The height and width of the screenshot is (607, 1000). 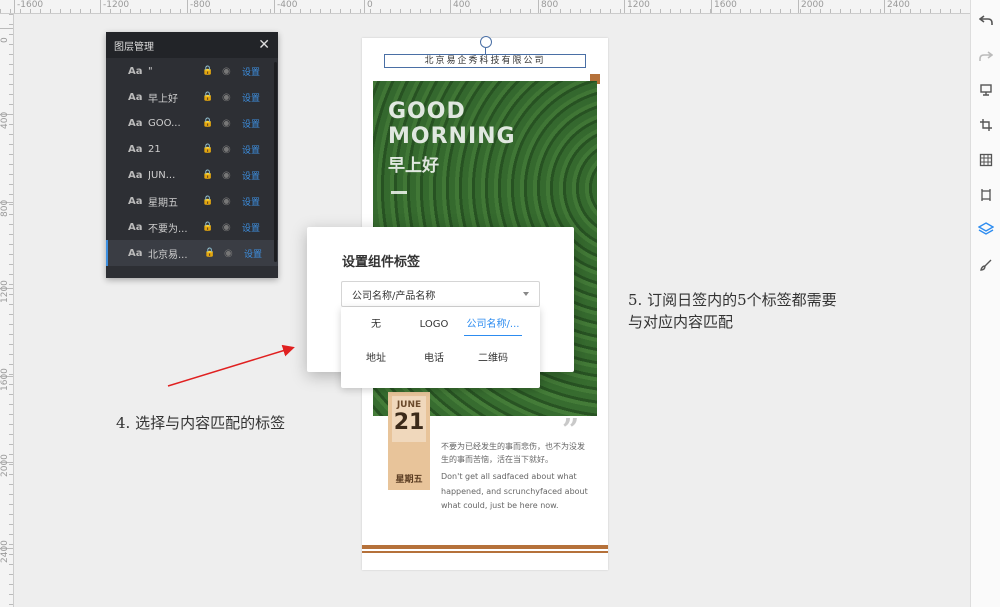 I want to click on layer-name: 早上好, so click(x=163, y=99).